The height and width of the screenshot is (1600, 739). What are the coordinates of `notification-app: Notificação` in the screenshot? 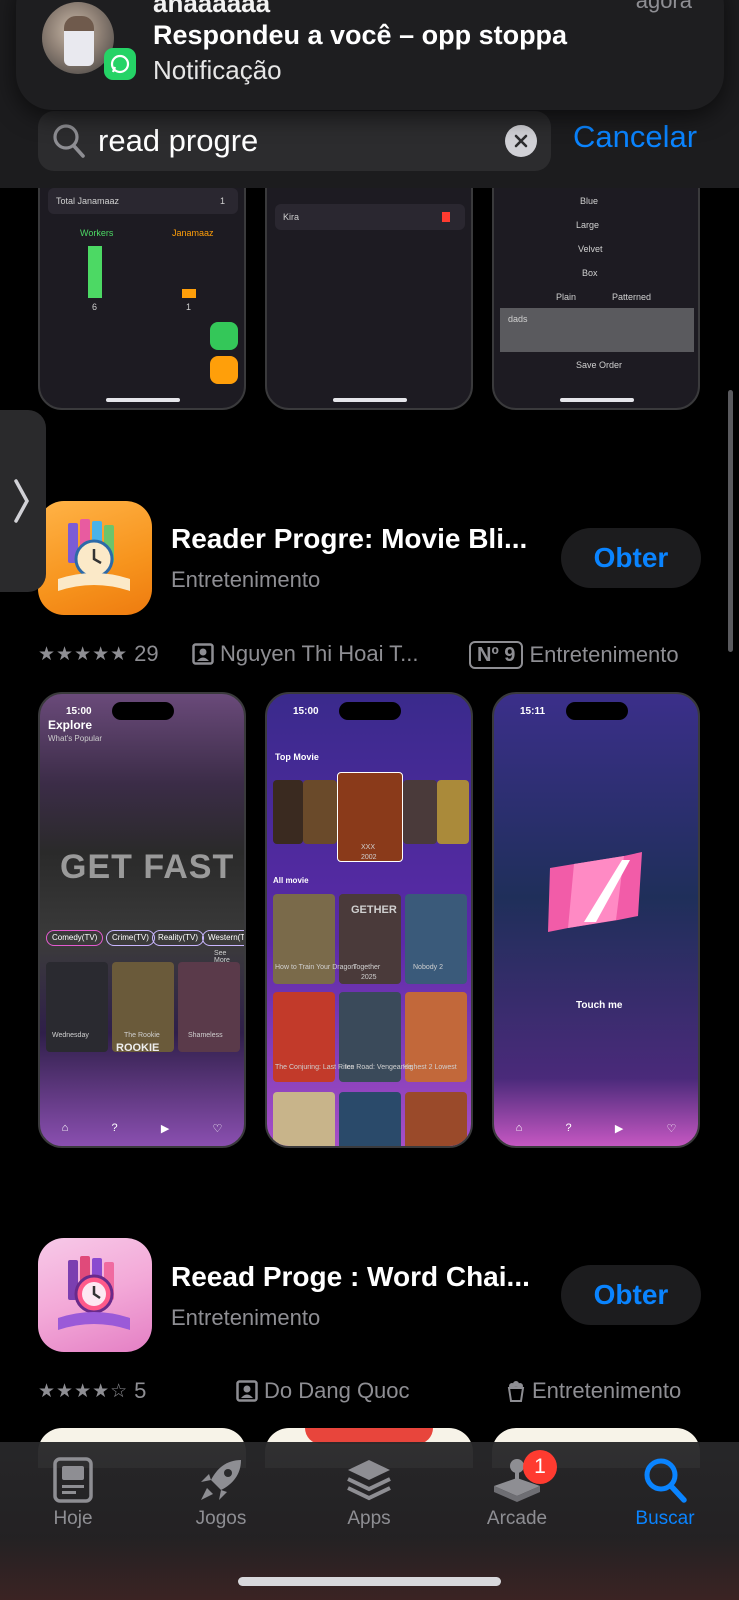 It's located at (217, 70).